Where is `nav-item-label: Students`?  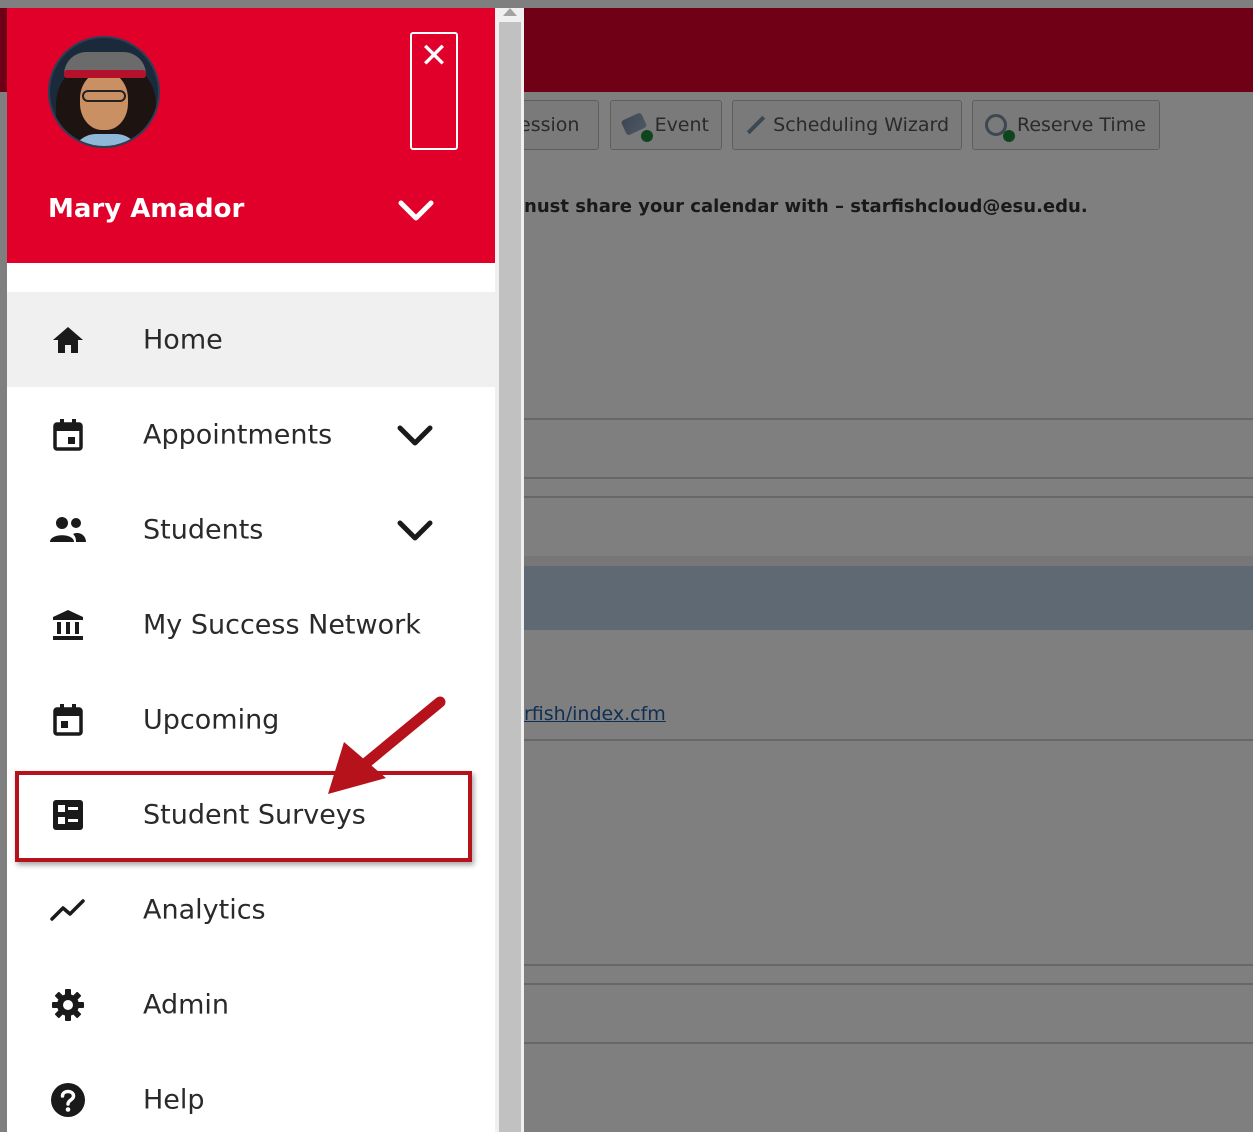
nav-item-label: Students is located at coordinates (203, 529).